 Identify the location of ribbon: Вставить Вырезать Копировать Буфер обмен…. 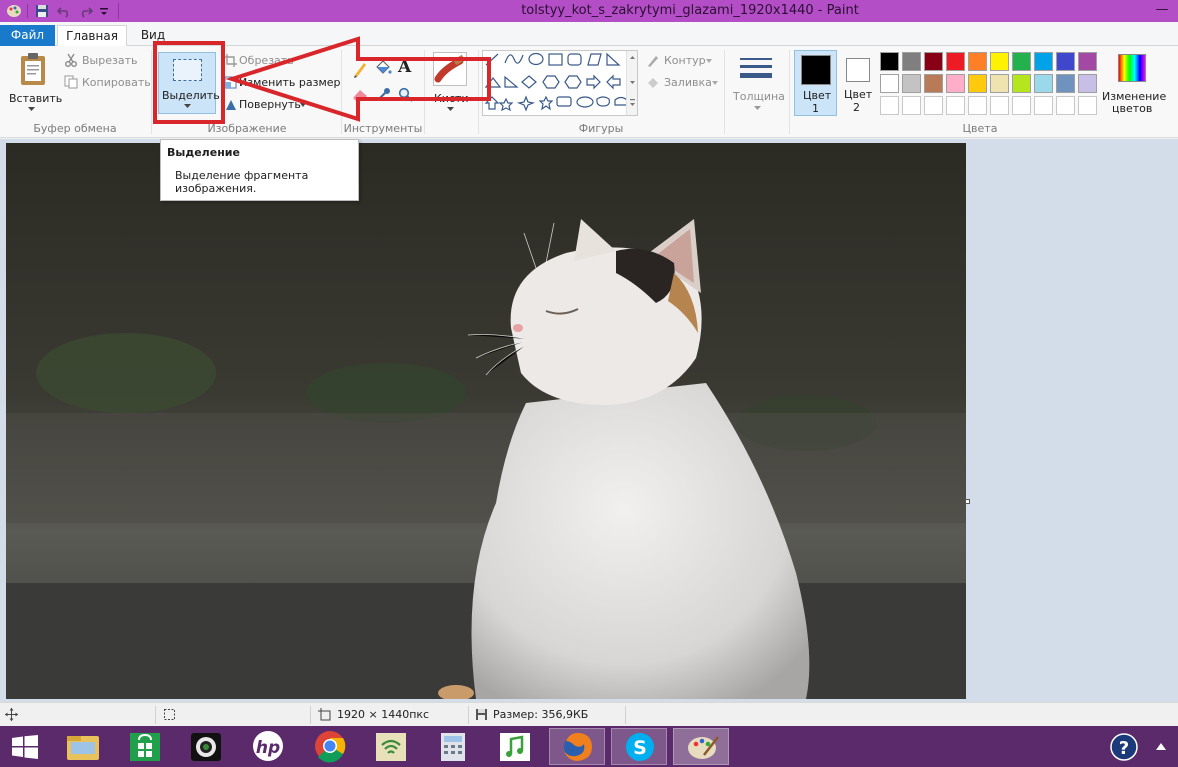
(589, 92).